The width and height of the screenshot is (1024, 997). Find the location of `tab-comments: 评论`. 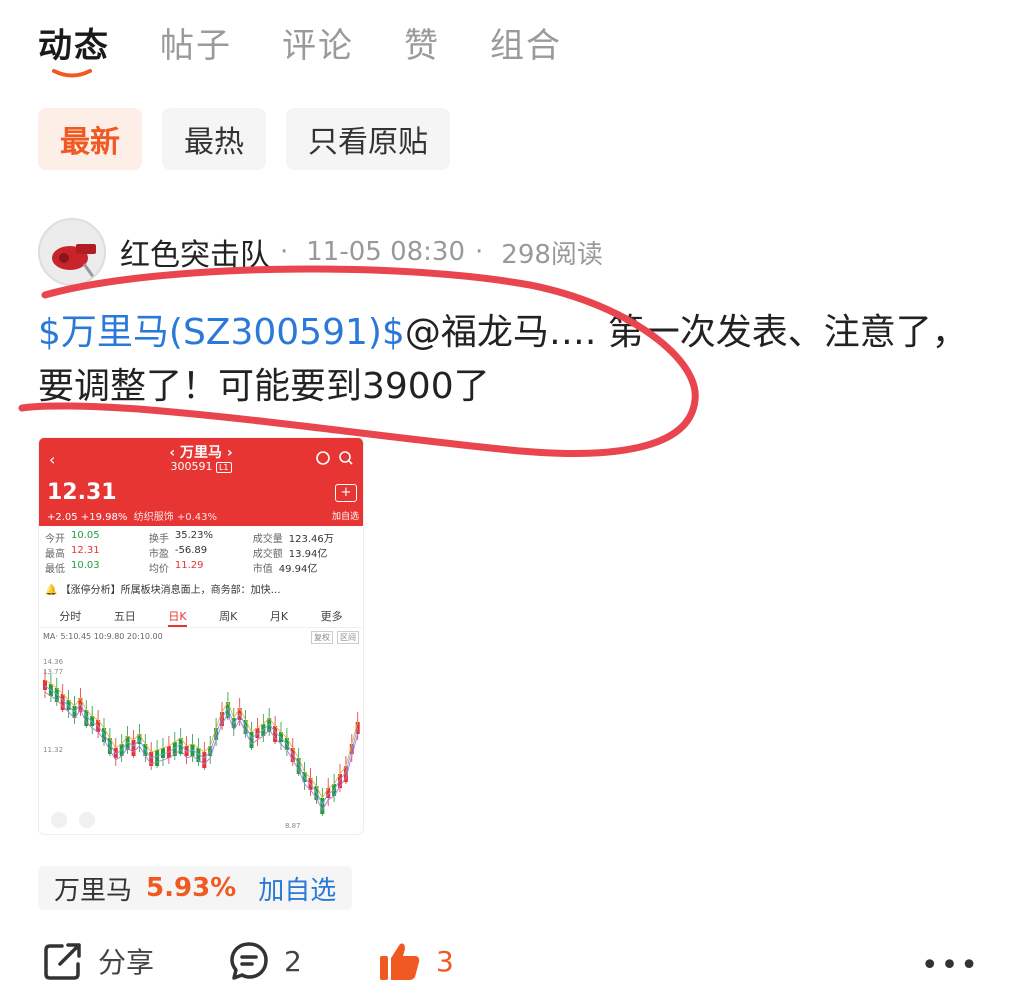

tab-comments: 评论 is located at coordinates (318, 42).